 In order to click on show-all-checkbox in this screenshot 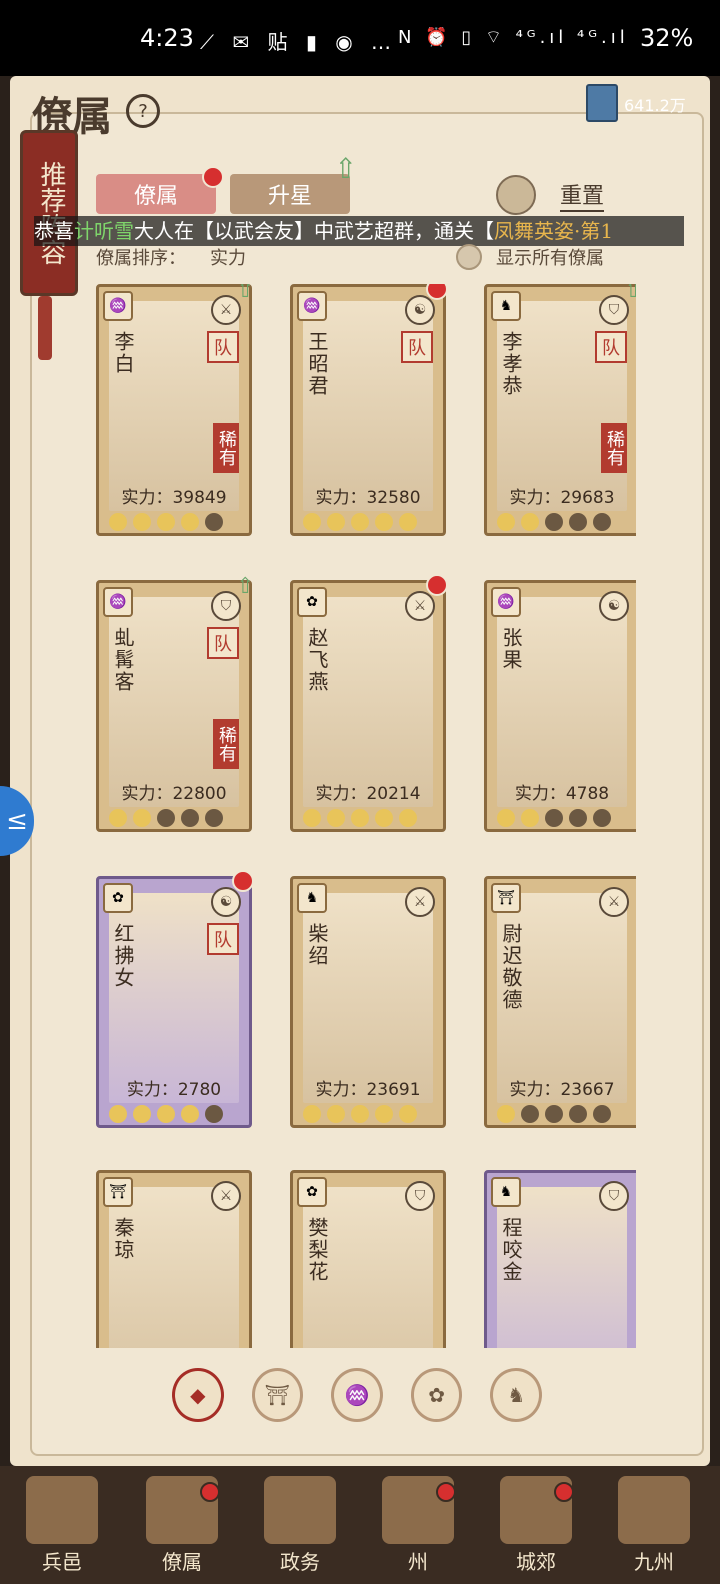, I will do `click(469, 257)`.